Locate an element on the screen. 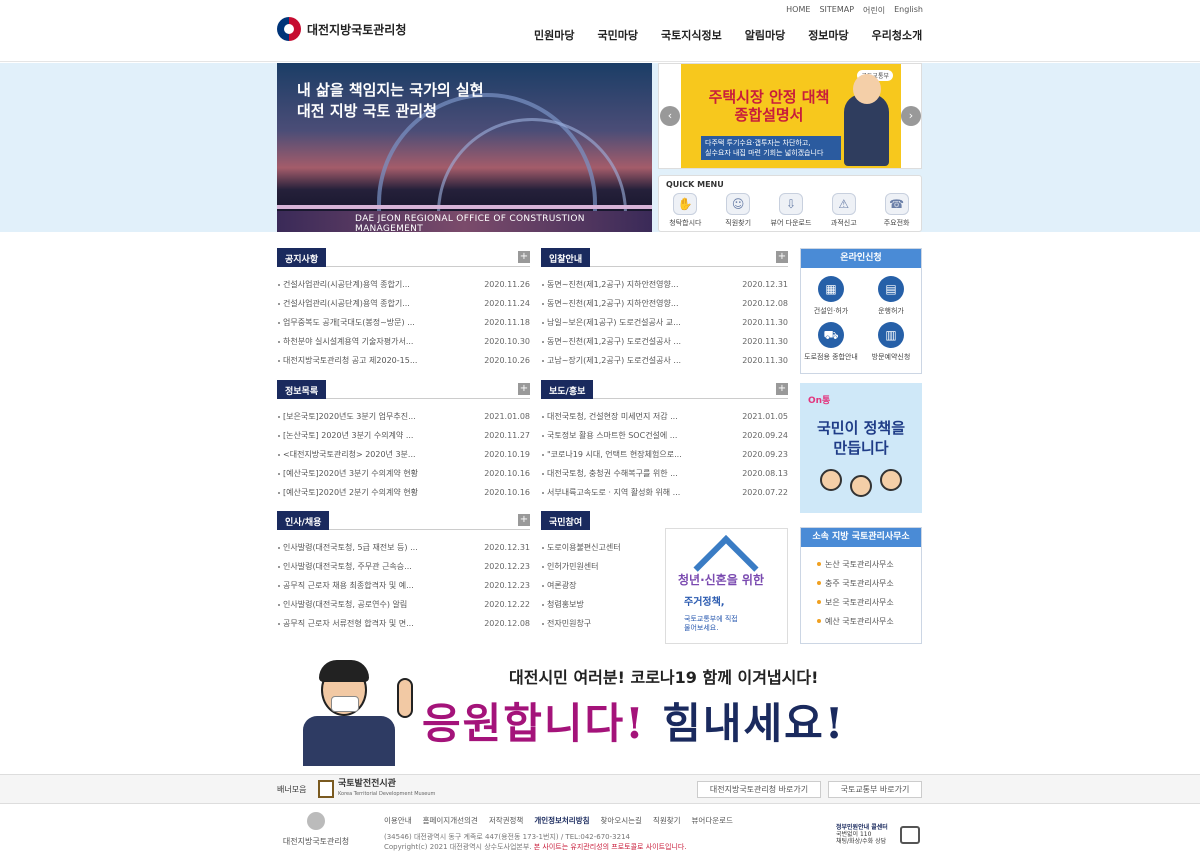  call-center-badge: 정부민원안내 콜센터 국번없이 110 채팅/화상/수화 상담 is located at coordinates (878, 836).